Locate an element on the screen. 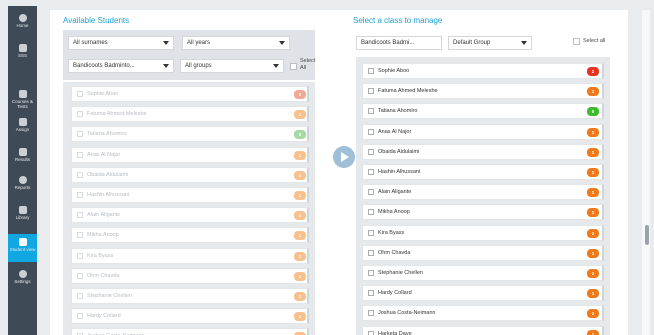  sidebar-item-library: Library is located at coordinates (22, 216).